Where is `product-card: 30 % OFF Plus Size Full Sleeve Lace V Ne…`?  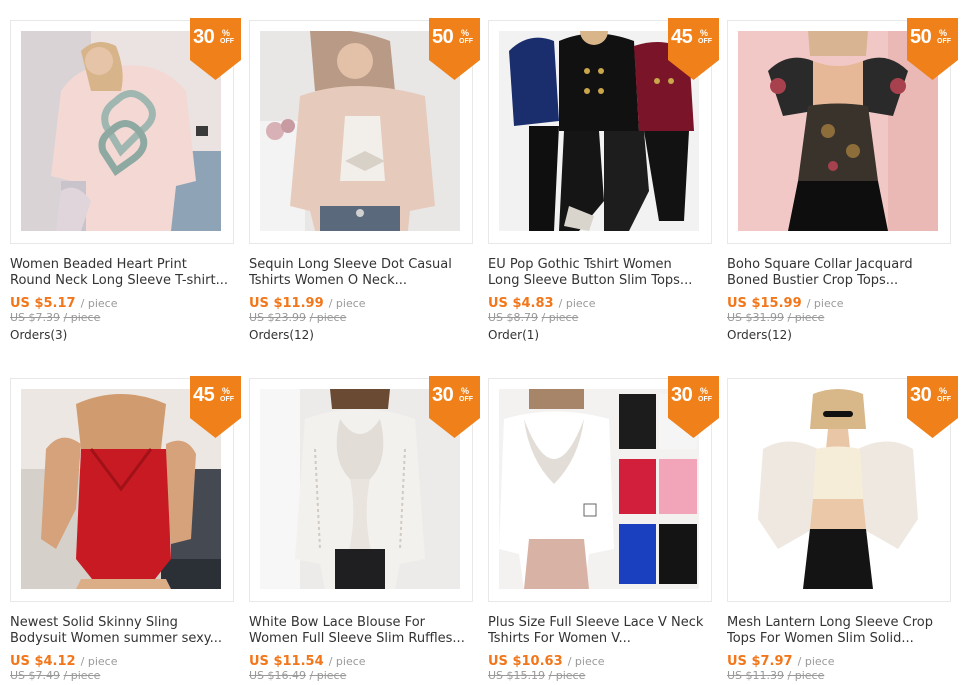
product-card: 30 % OFF Plus Size Full Sleeve Lace V Ne… is located at coordinates (603, 530).